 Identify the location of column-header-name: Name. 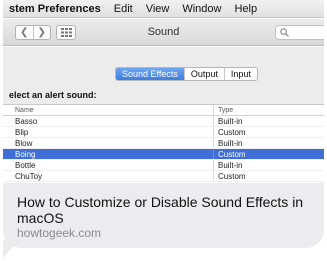
(24, 110).